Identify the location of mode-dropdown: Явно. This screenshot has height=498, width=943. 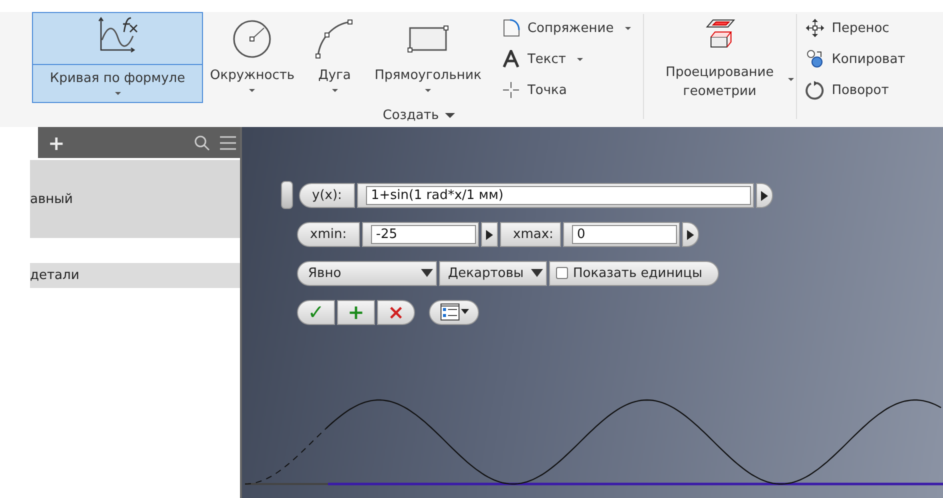
(367, 273).